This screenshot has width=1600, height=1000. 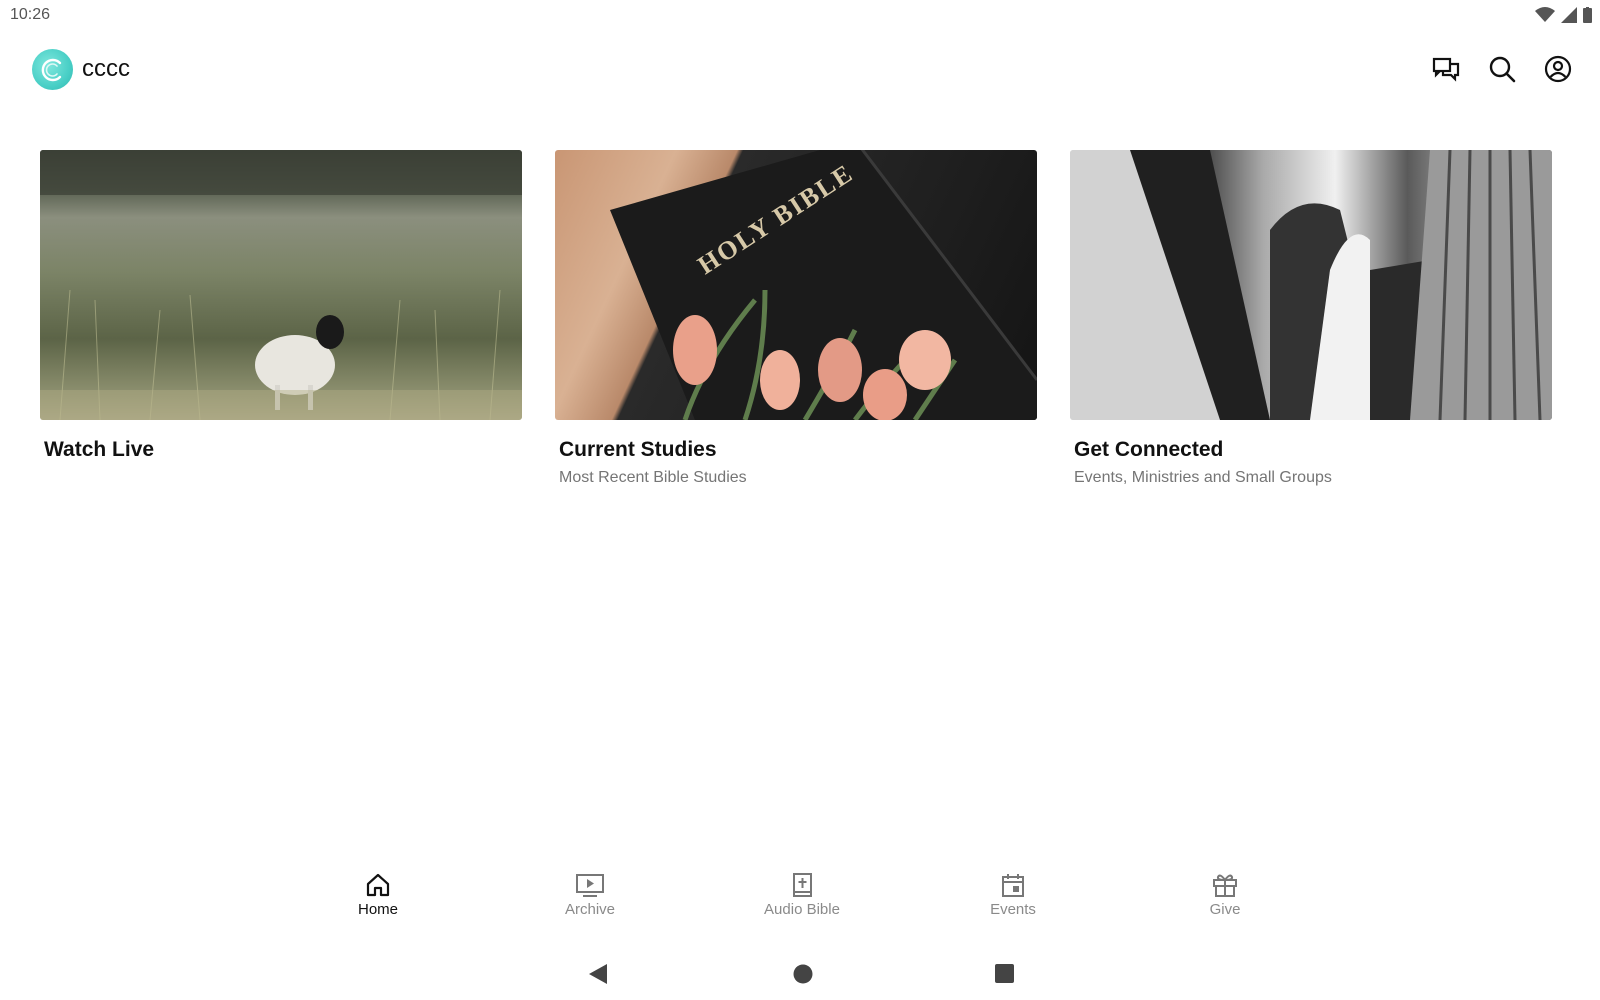 I want to click on app-logo, so click(x=52, y=69).